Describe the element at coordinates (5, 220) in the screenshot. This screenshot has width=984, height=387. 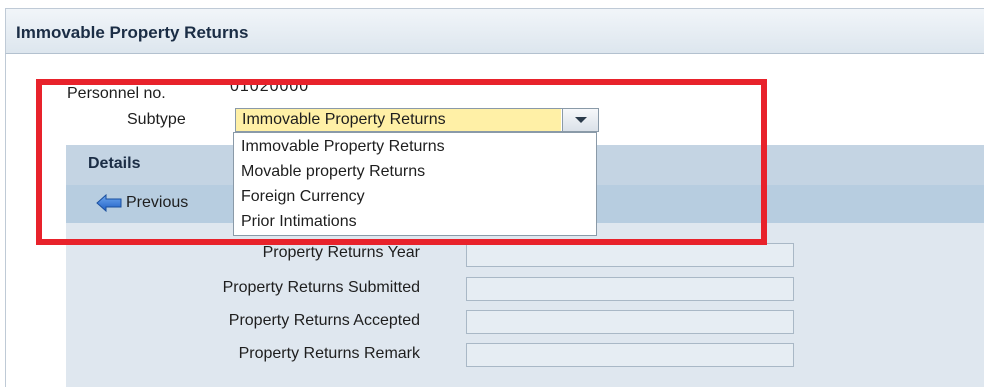
I see `content-border` at that location.